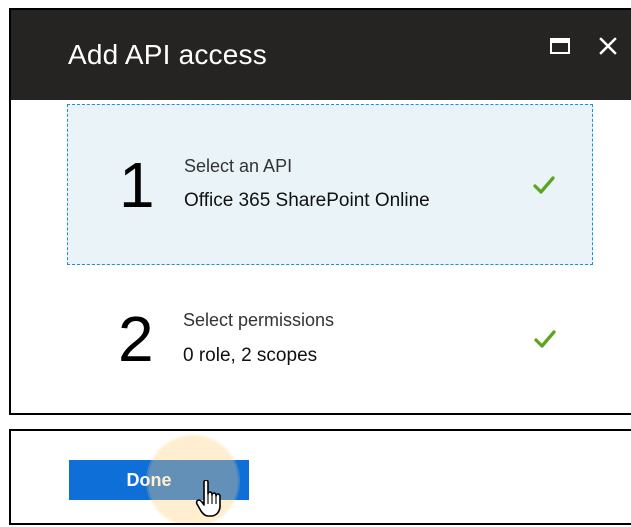 The width and height of the screenshot is (631, 527). I want to click on step-subtitle: 0 role, 2 scopes, so click(250, 355).